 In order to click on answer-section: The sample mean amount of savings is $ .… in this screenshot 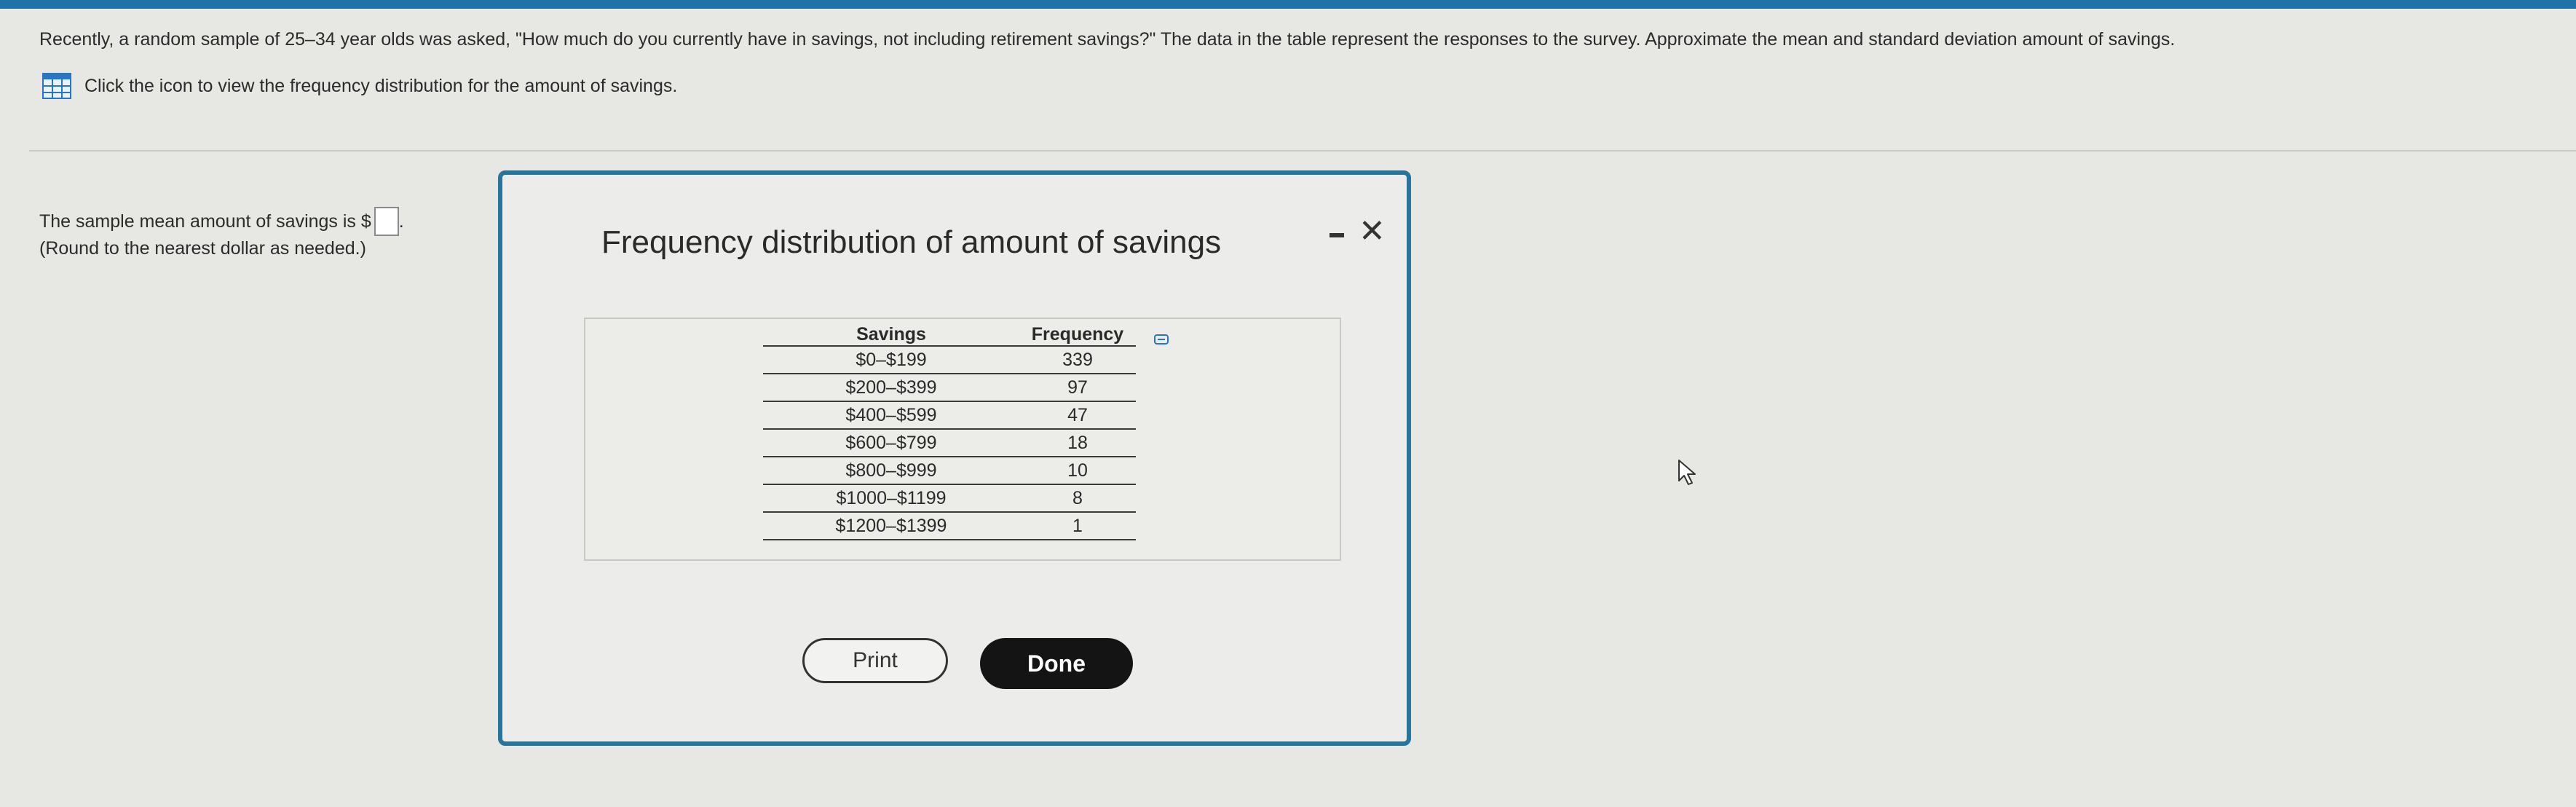, I will do `click(222, 234)`.